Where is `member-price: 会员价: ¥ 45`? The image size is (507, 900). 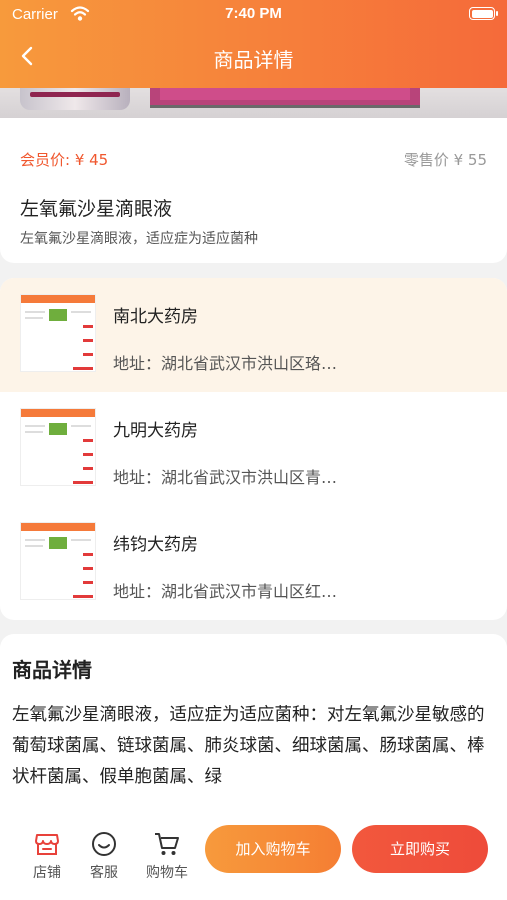
member-price: 会员价: ¥ 45 is located at coordinates (64, 160).